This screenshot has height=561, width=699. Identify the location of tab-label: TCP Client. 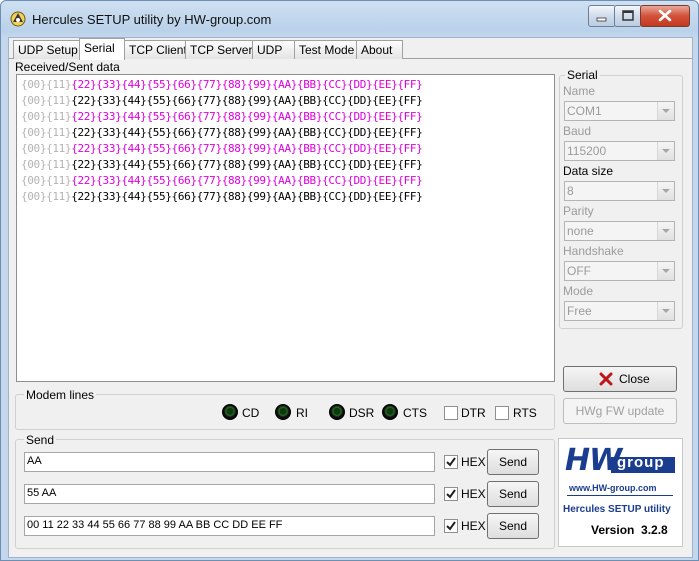
(158, 50).